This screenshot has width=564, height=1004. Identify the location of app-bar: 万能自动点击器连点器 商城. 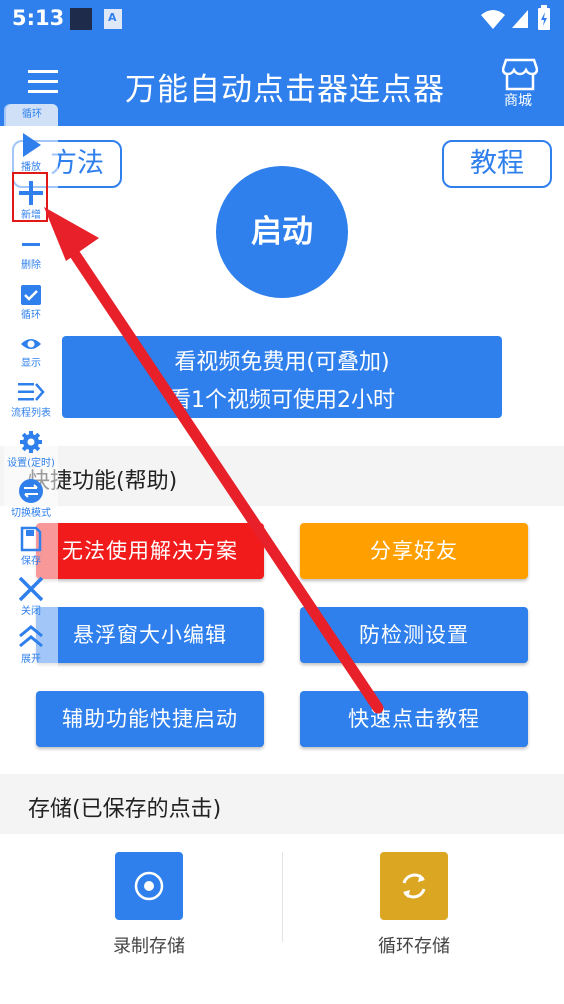
(282, 82).